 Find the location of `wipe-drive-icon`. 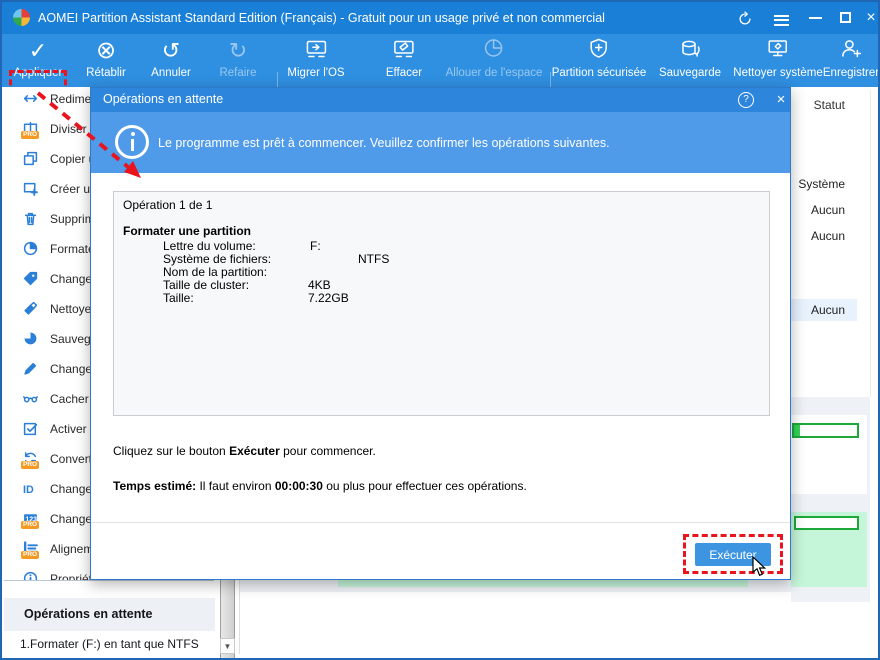

wipe-drive-icon is located at coordinates (404, 51).